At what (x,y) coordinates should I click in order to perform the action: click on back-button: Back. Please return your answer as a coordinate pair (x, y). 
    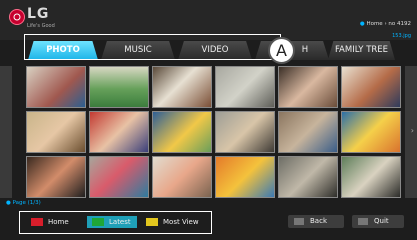
    Looking at the image, I should click on (316, 221).